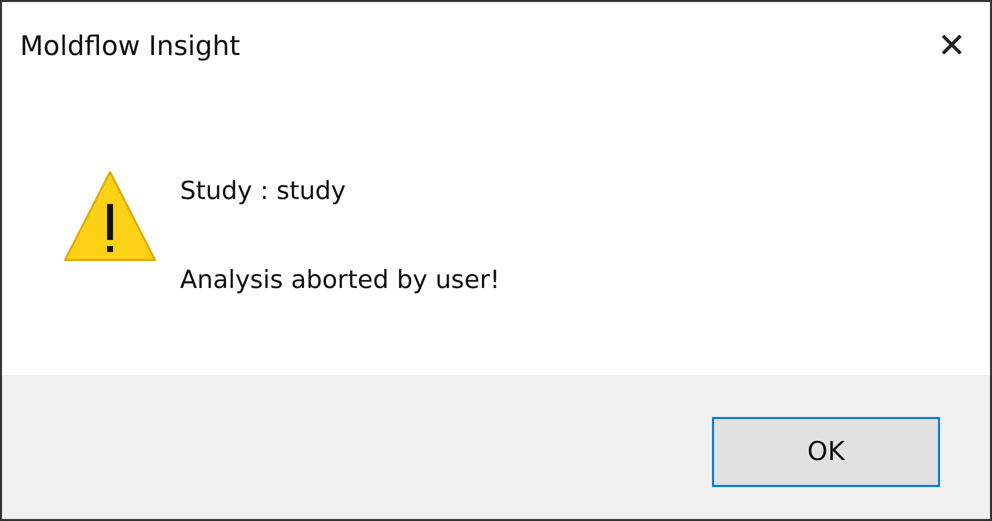  I want to click on message-text: Analysis aborted by user!, so click(340, 279).